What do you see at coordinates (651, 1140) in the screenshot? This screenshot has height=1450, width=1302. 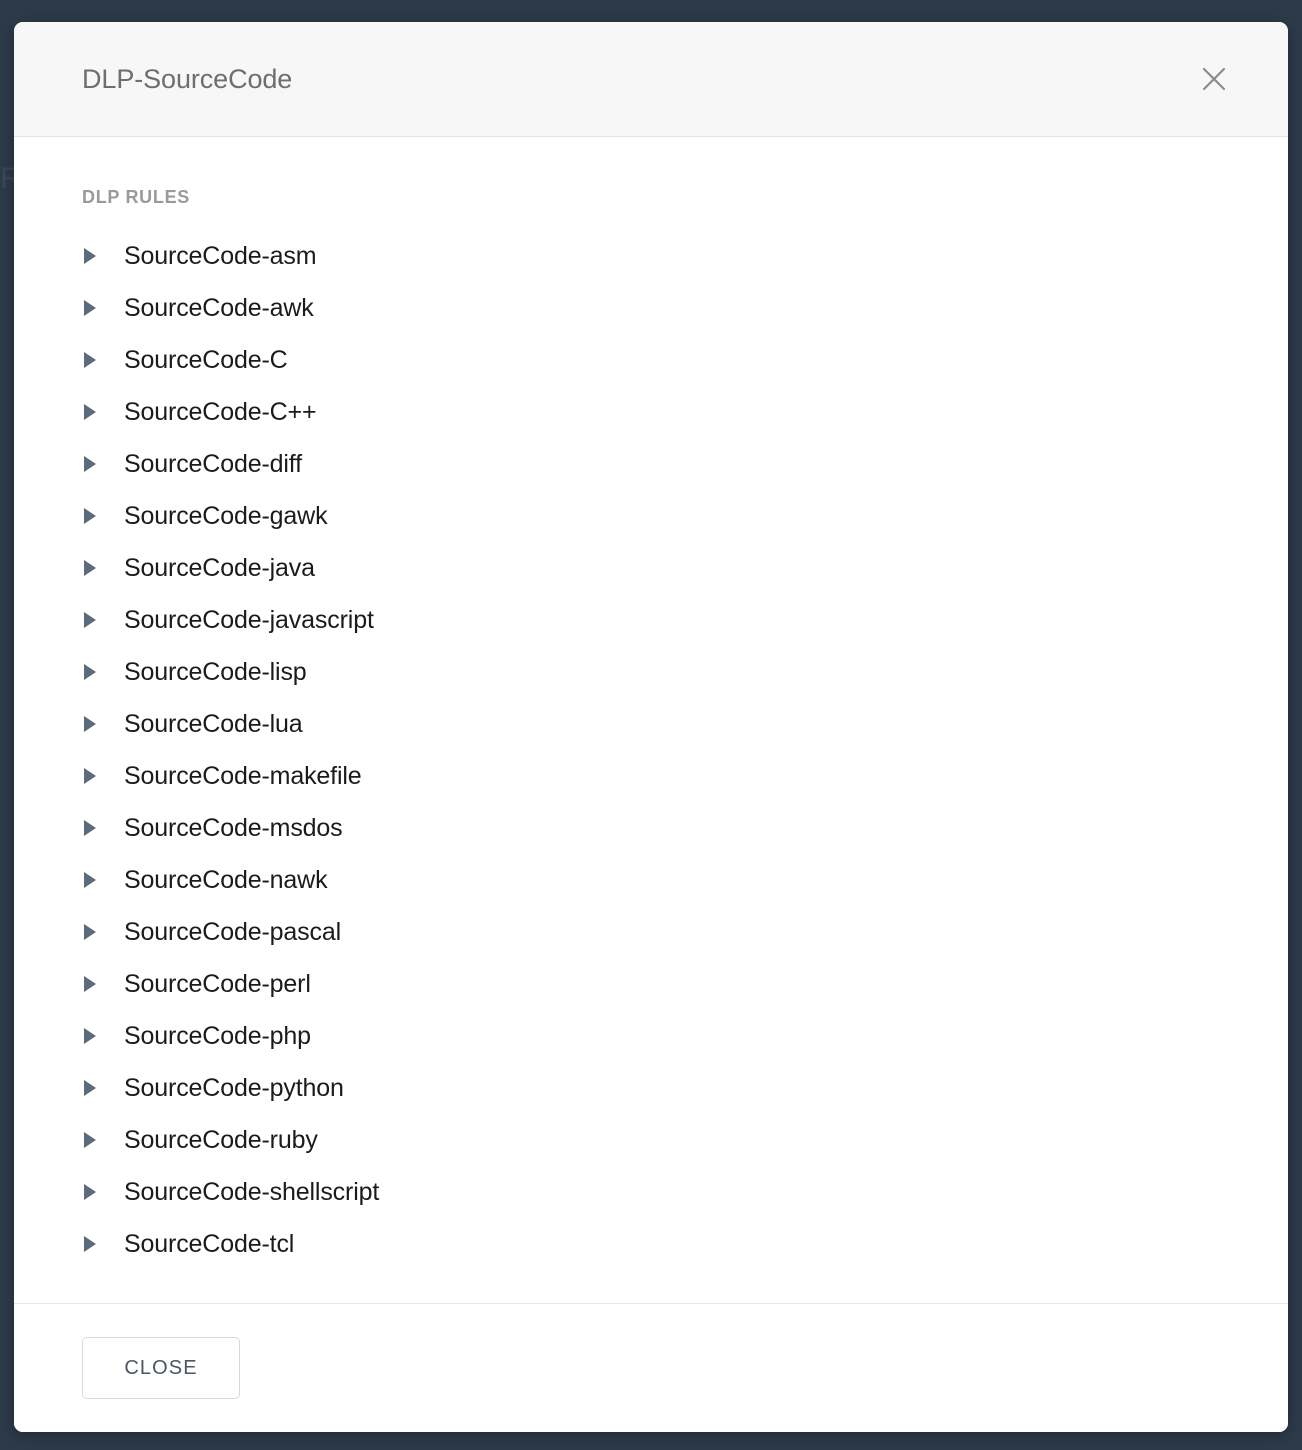 I see `list-item: SourceCode-ruby` at bounding box center [651, 1140].